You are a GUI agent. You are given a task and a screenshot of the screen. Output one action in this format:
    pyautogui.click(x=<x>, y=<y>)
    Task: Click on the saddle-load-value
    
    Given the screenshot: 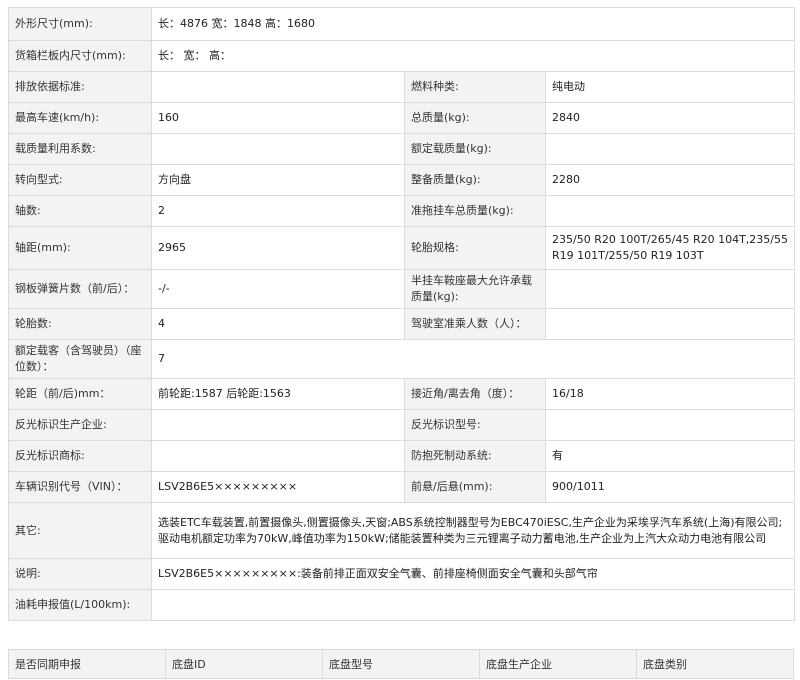 What is the action you would take?
    pyautogui.click(x=670, y=289)
    